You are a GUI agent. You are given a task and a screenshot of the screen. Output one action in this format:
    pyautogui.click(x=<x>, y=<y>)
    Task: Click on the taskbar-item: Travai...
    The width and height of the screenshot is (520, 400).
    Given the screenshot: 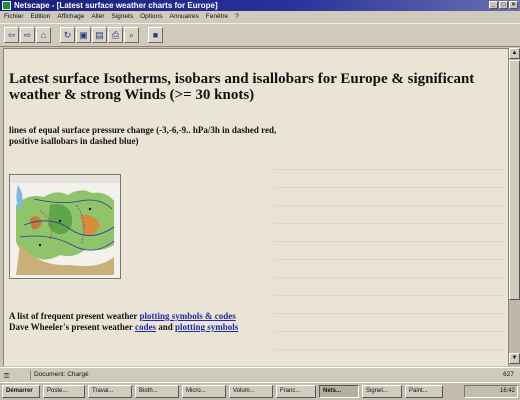 What is the action you would take?
    pyautogui.click(x=110, y=391)
    